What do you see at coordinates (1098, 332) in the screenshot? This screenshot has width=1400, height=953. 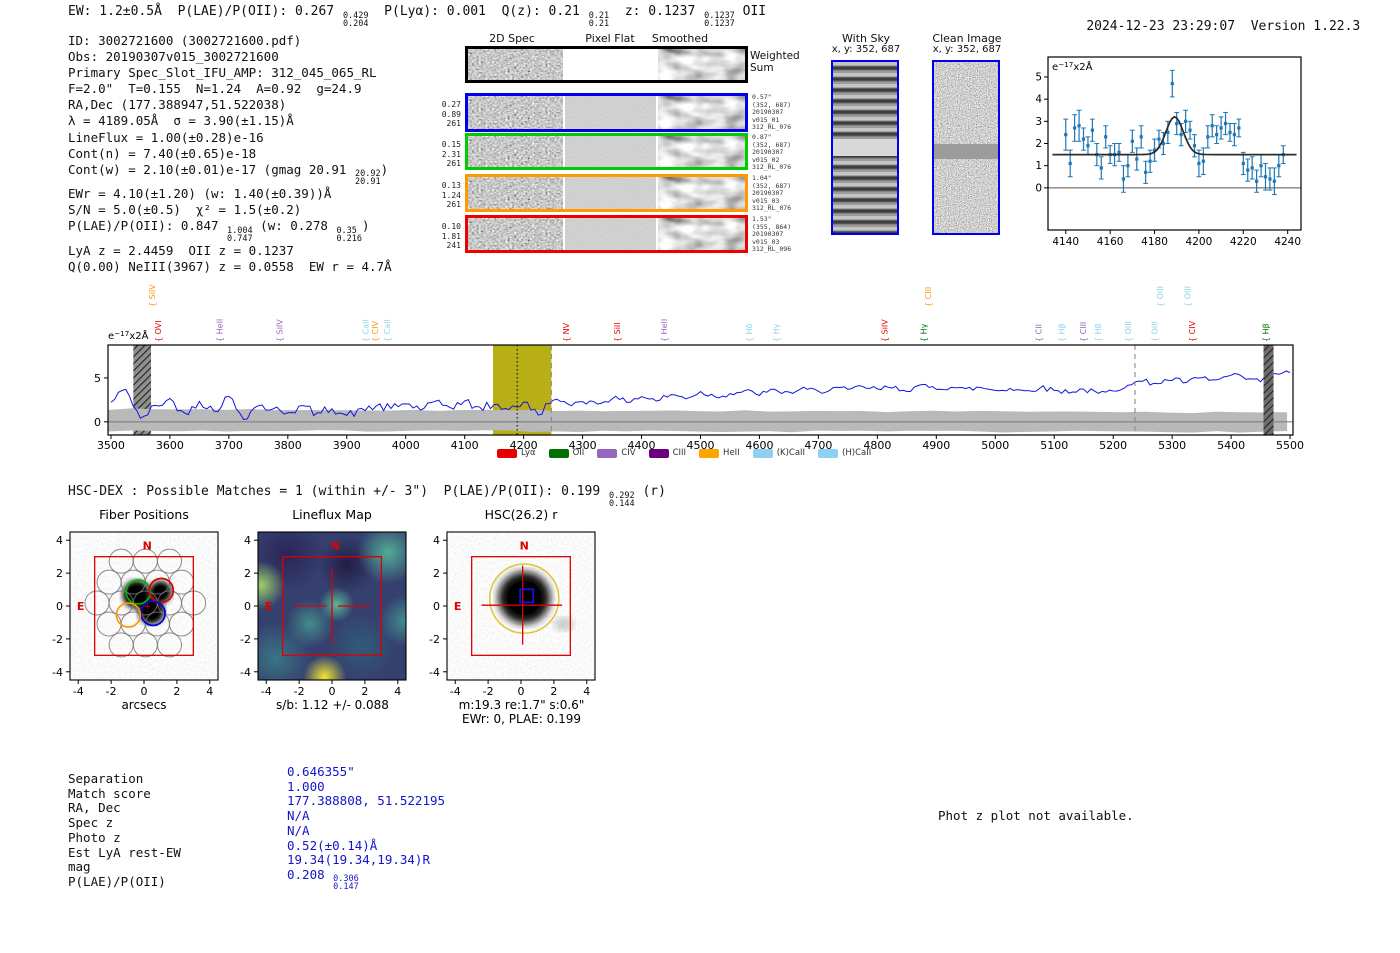 I see `spectral-line-label: { H8` at bounding box center [1098, 332].